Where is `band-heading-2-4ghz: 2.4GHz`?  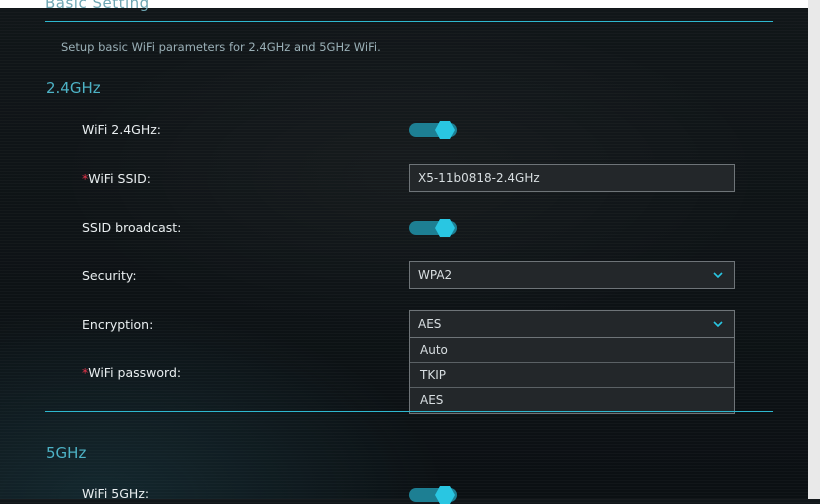
band-heading-2-4ghz: 2.4GHz is located at coordinates (73, 88).